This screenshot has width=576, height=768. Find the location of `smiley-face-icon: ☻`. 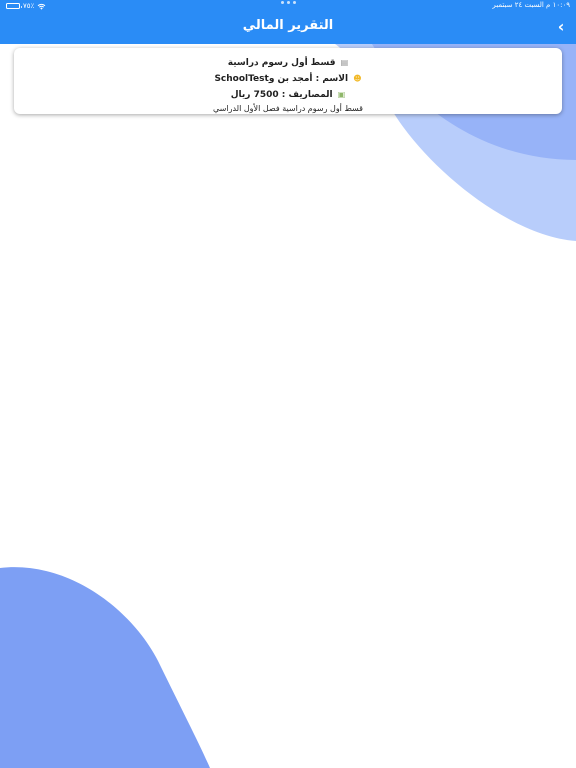

smiley-face-icon: ☻ is located at coordinates (357, 78).